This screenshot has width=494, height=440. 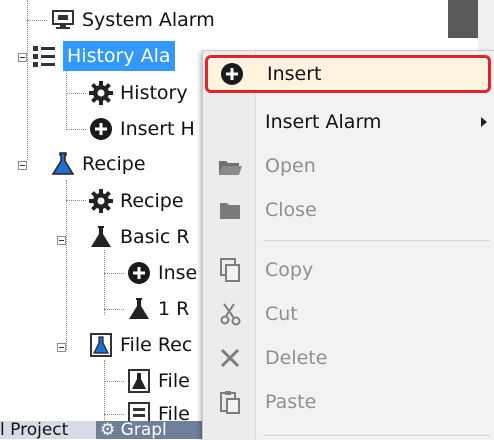 What do you see at coordinates (230, 166) in the screenshot?
I see `folder-open-icon` at bounding box center [230, 166].